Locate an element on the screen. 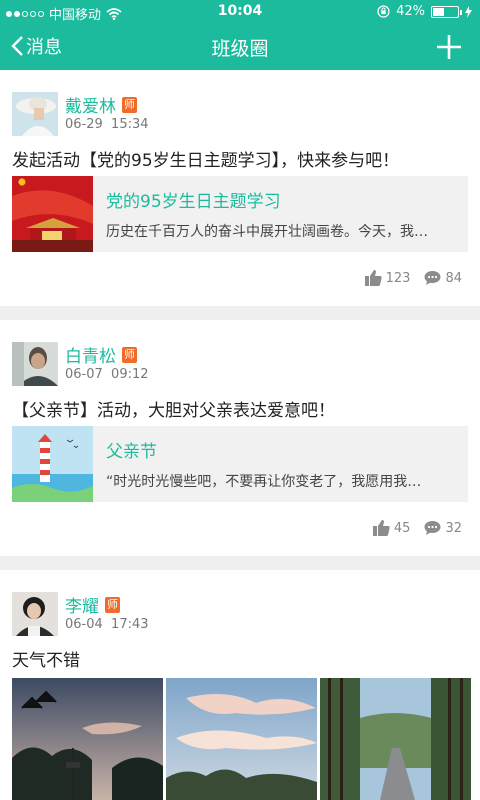  author-name: 戴爱林 is located at coordinates (90, 104).